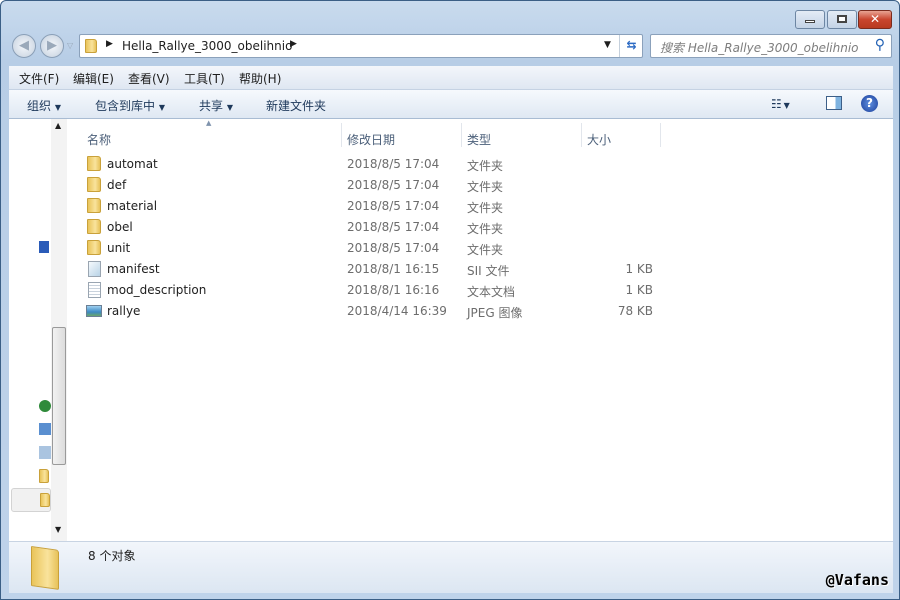 This screenshot has height=600, width=900. I want to click on status-bar: 8 个对象, so click(451, 567).